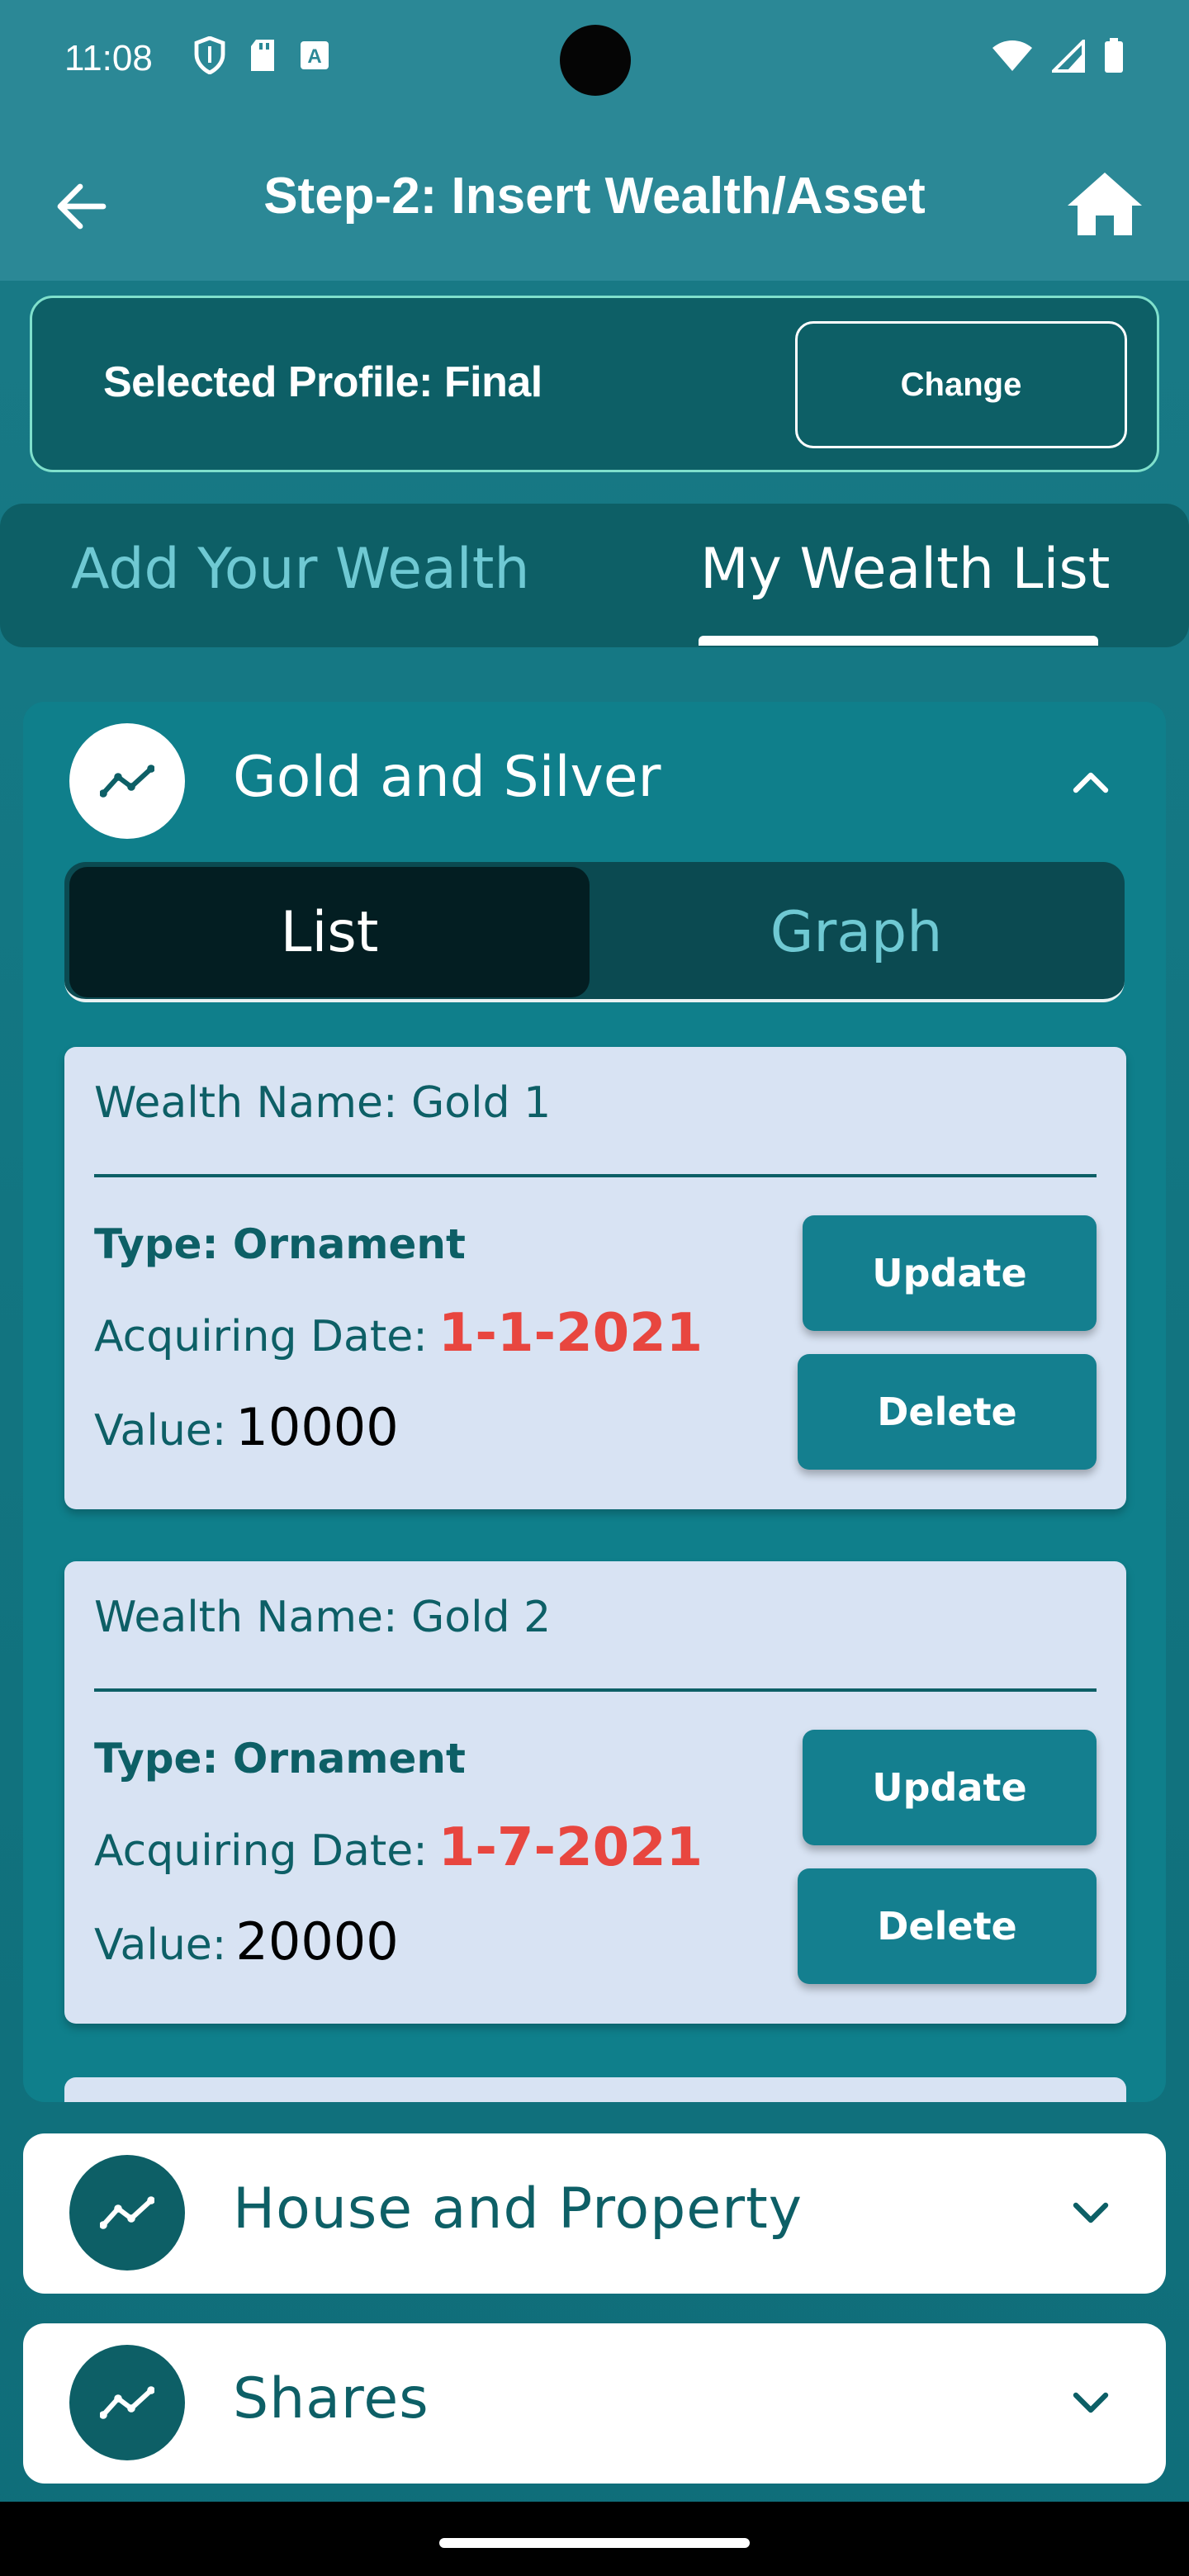  I want to click on signal-icon, so click(1068, 56).